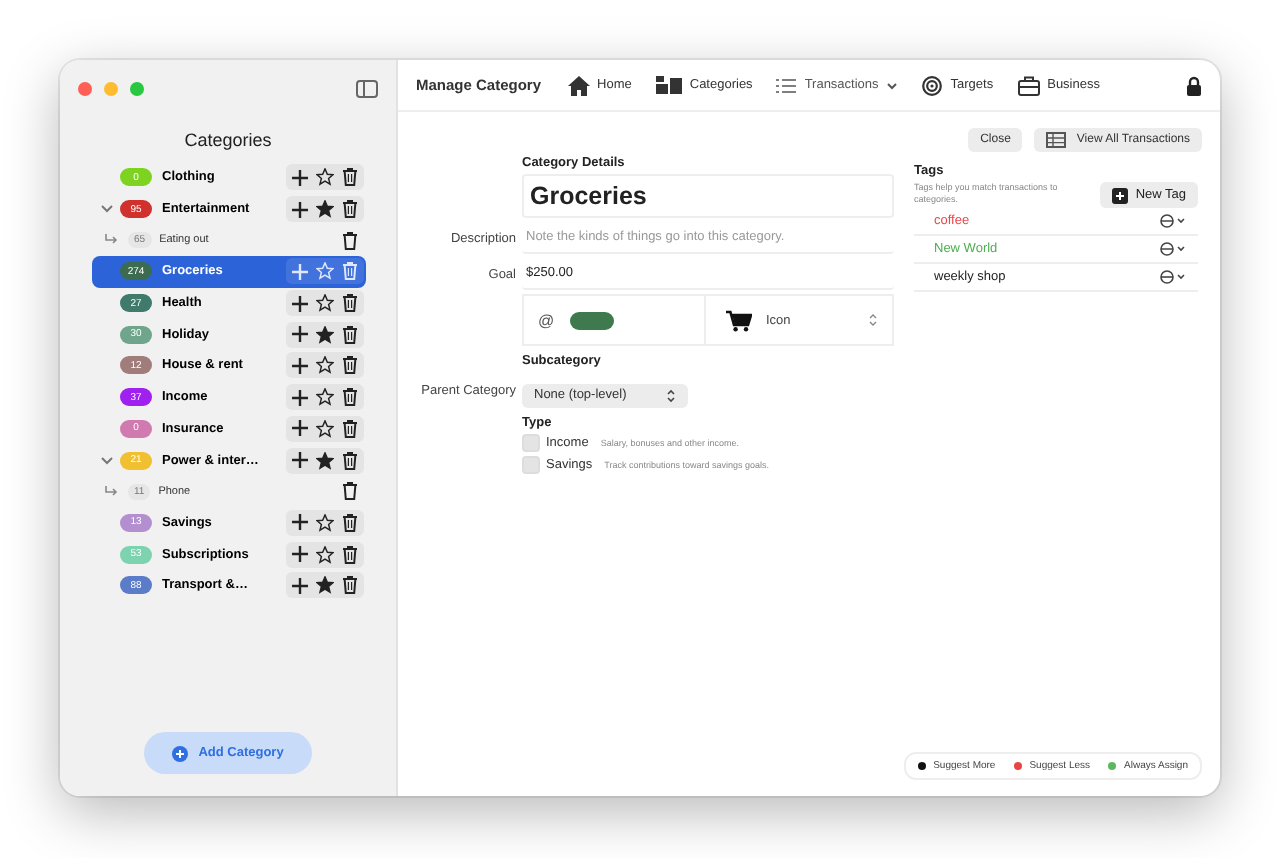 The image size is (1280, 858). I want to click on plus-square-icon, so click(1119, 195).